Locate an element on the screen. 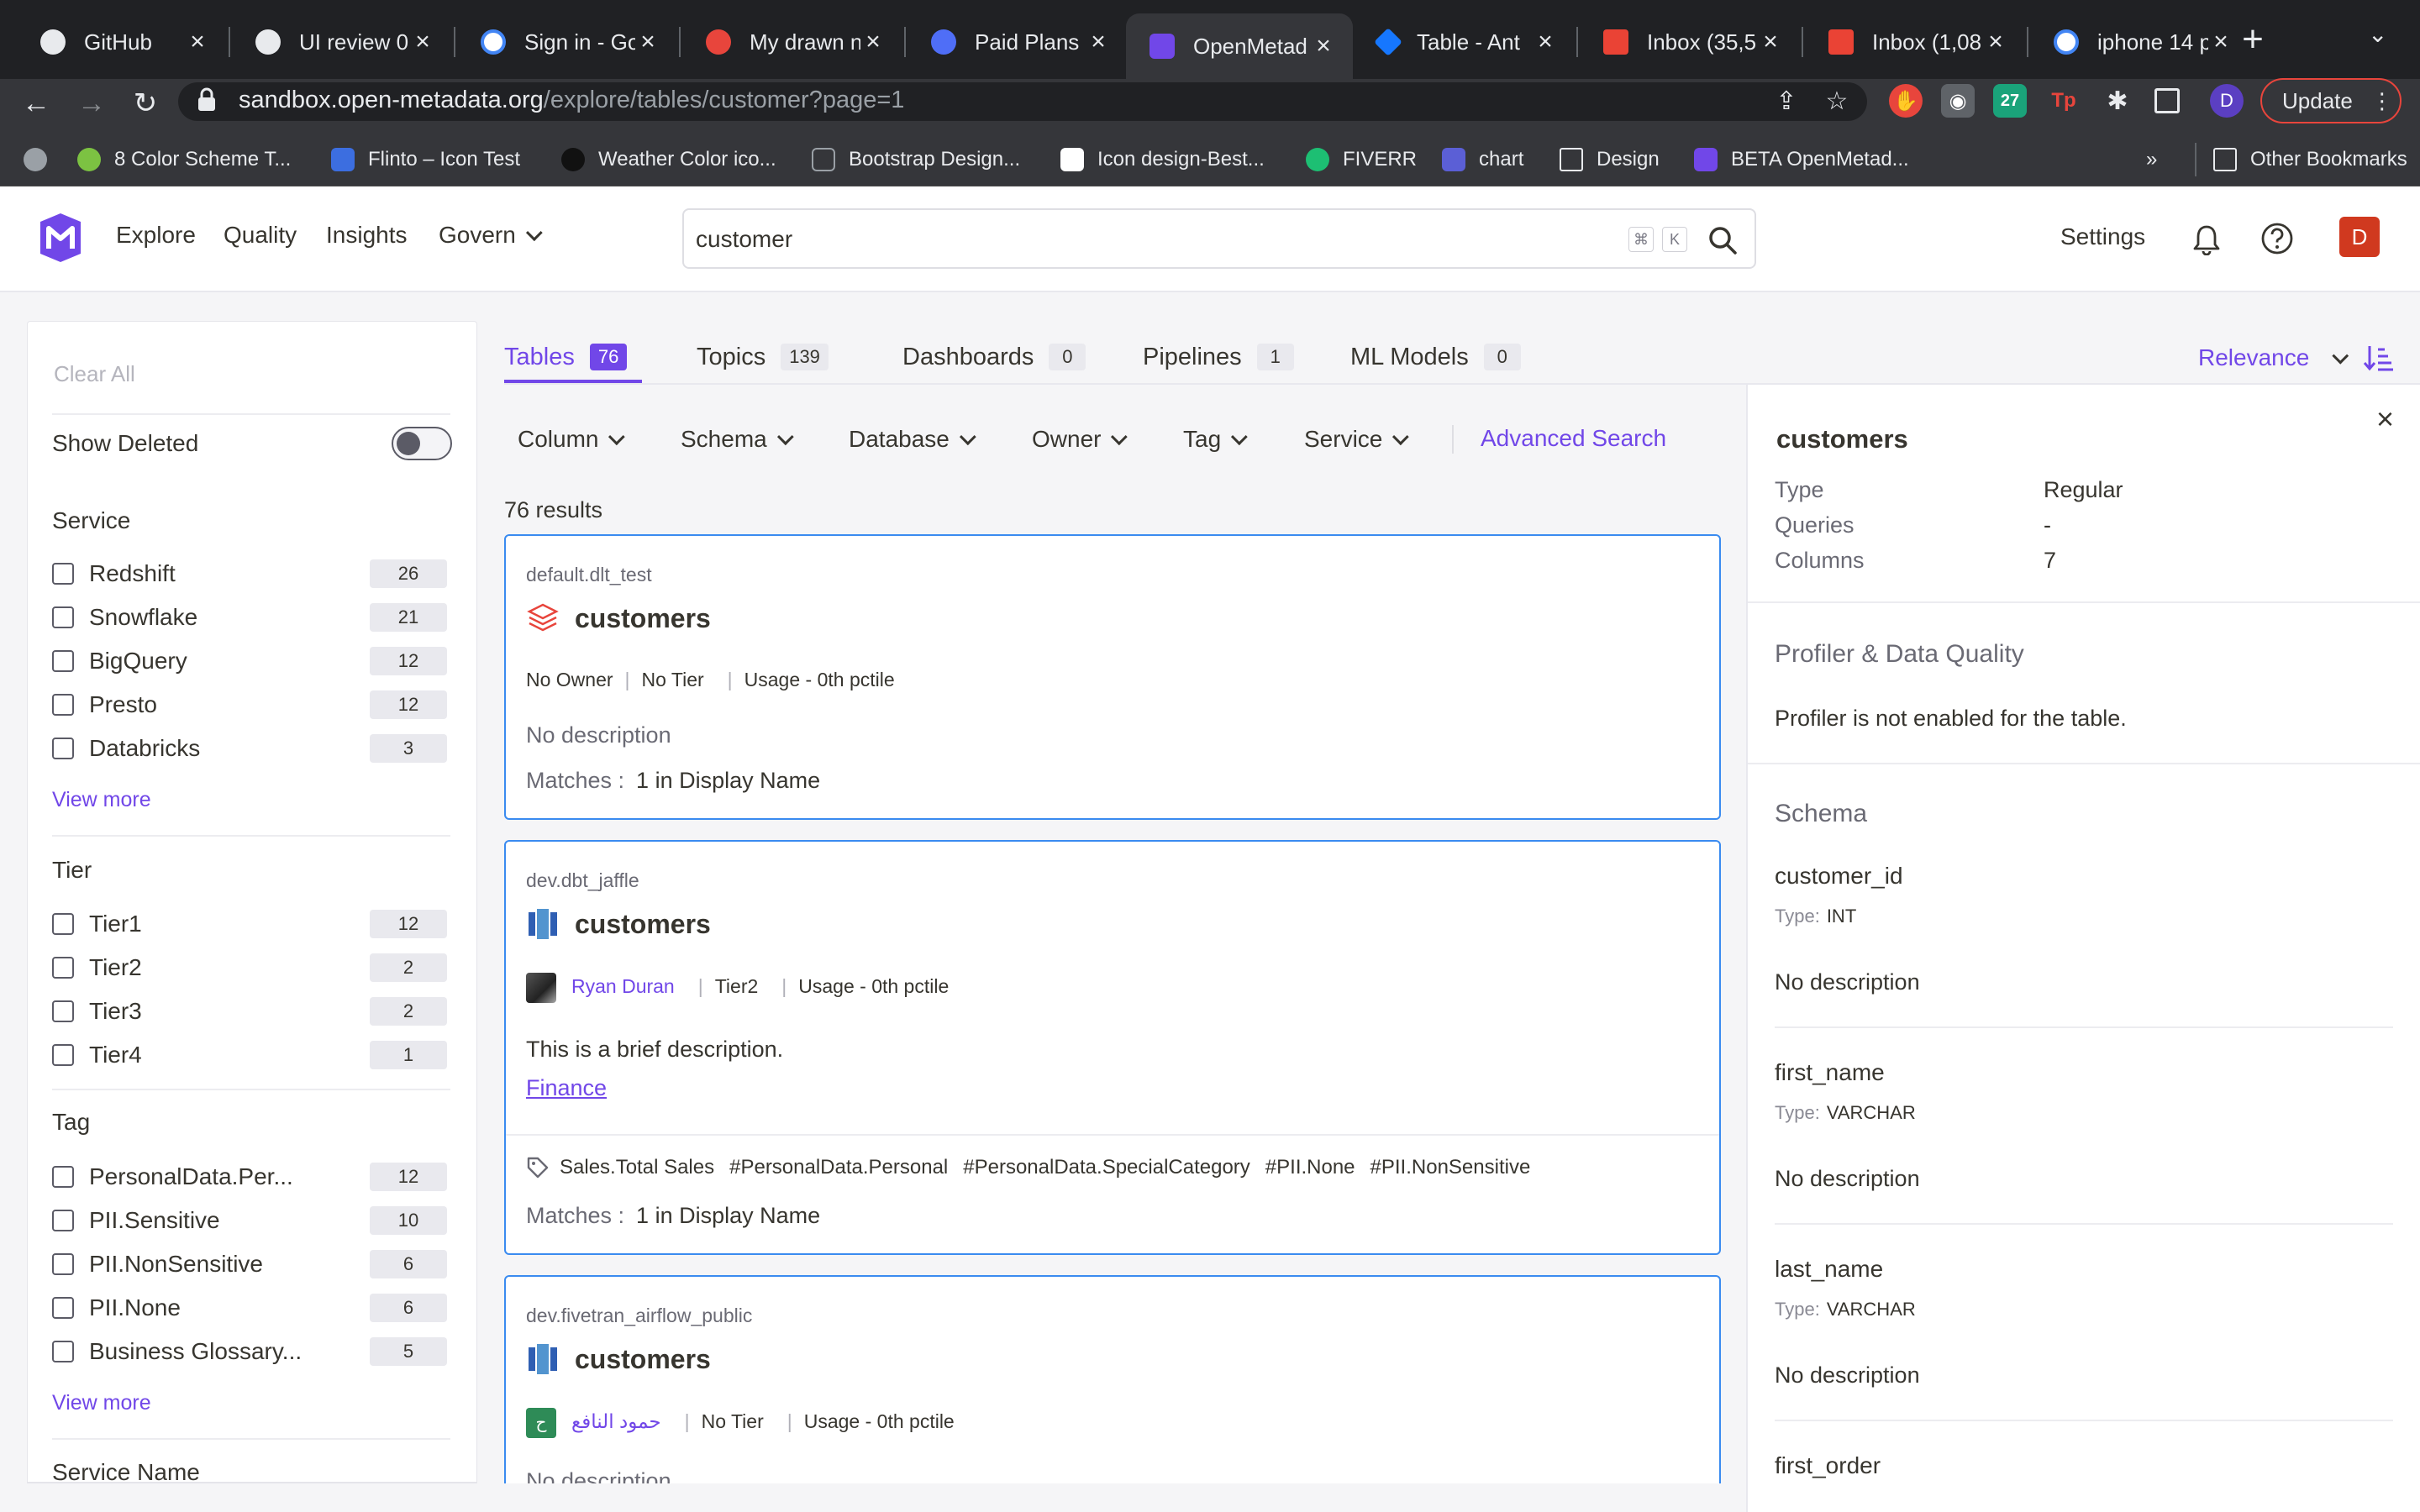 The width and height of the screenshot is (2420, 1512). filter-option: Tier1 12 is located at coordinates (249, 924).